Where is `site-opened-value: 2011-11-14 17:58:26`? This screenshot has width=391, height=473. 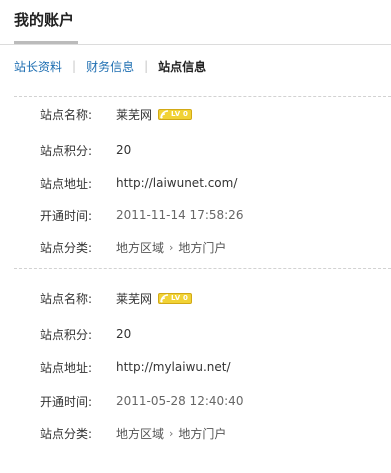 site-opened-value: 2011-11-14 17:58:26 is located at coordinates (180, 215).